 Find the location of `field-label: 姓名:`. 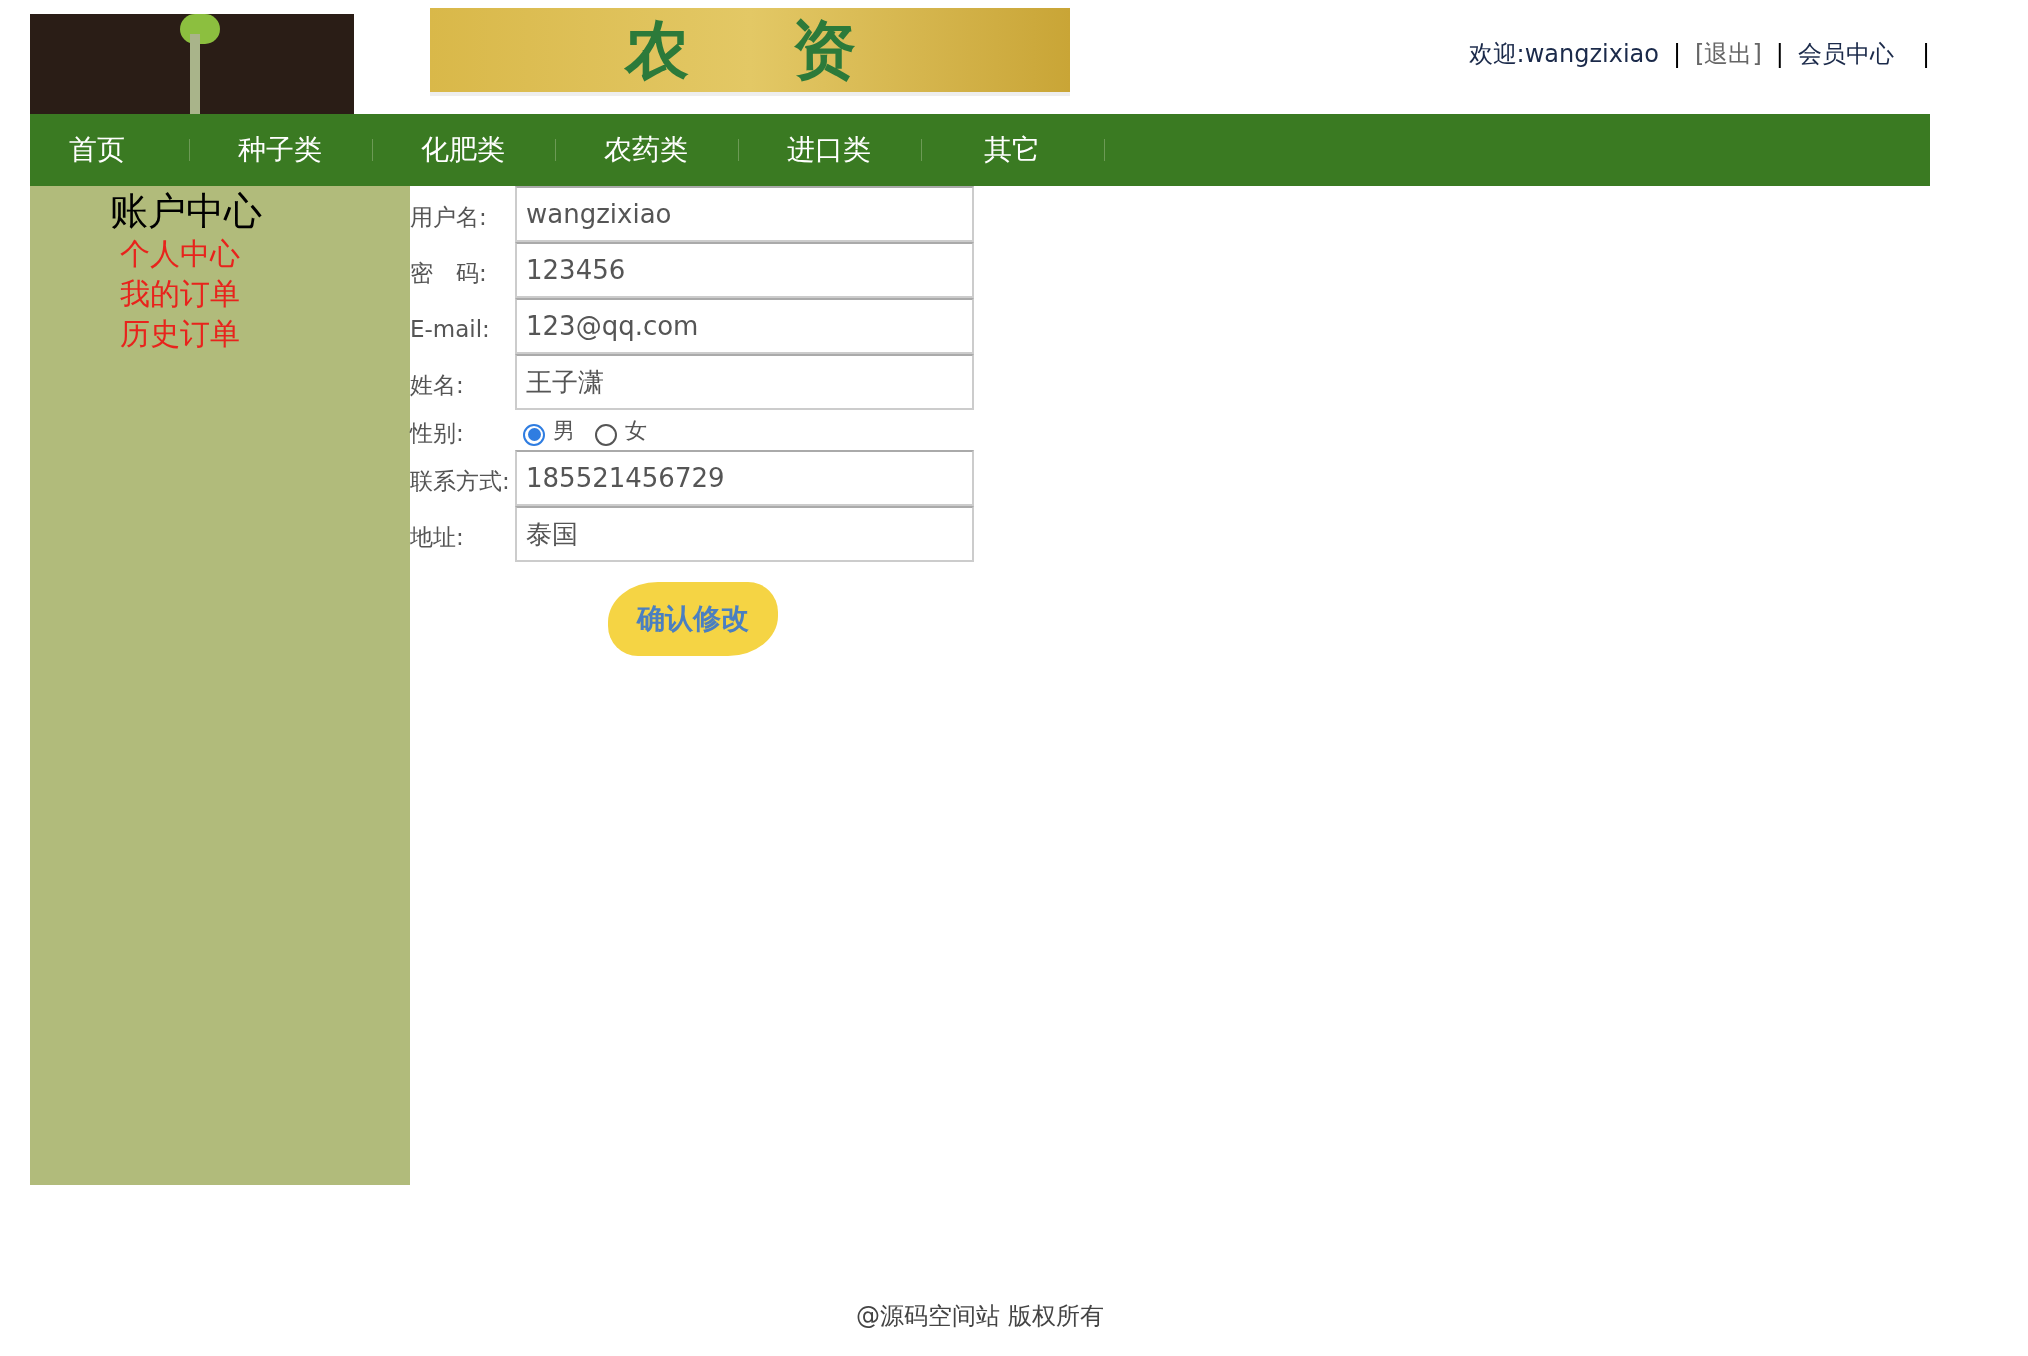

field-label: 姓名: is located at coordinates (437, 385).